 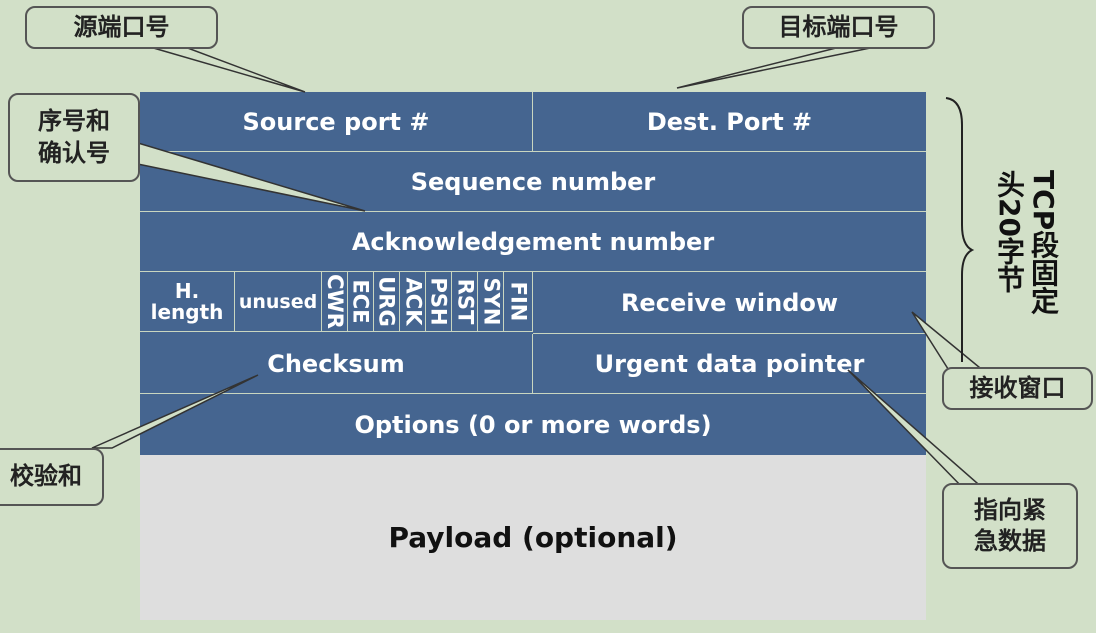 What do you see at coordinates (74, 121) in the screenshot?
I see `callout-seq-ack-line1: 序号和` at bounding box center [74, 121].